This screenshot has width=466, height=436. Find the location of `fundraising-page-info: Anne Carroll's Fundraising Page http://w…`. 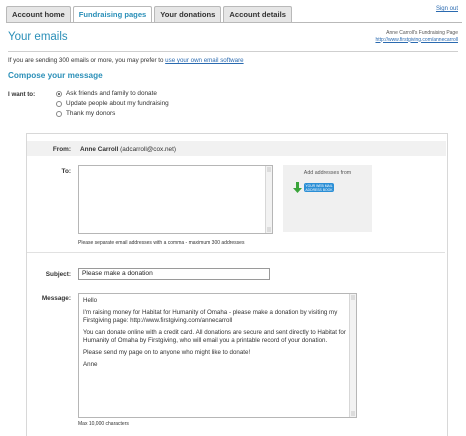

fundraising-page-info: Anne Carroll's Fundraising Page http://w… is located at coordinates (416, 36).